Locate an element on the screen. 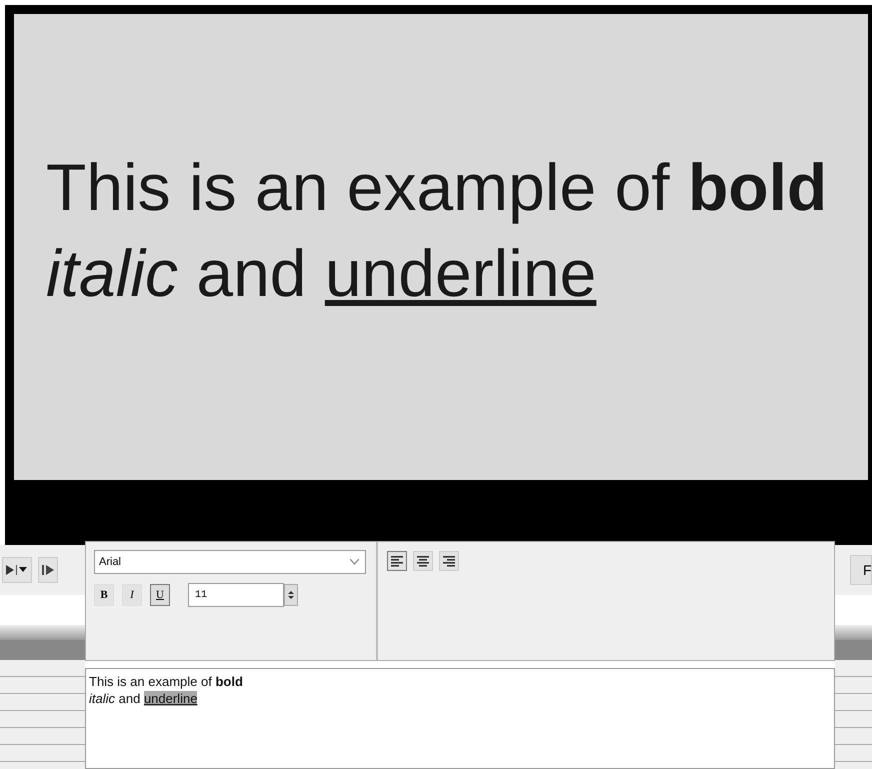 Image resolution: width=872 pixels, height=769 pixels. up-down-arrows-icon is located at coordinates (291, 595).